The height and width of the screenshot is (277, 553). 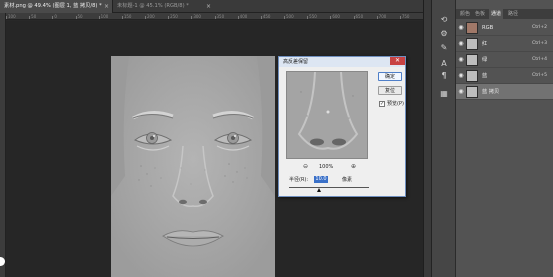 What do you see at coordinates (496, 14) in the screenshot?
I see `panel-tab-2: 通道` at bounding box center [496, 14].